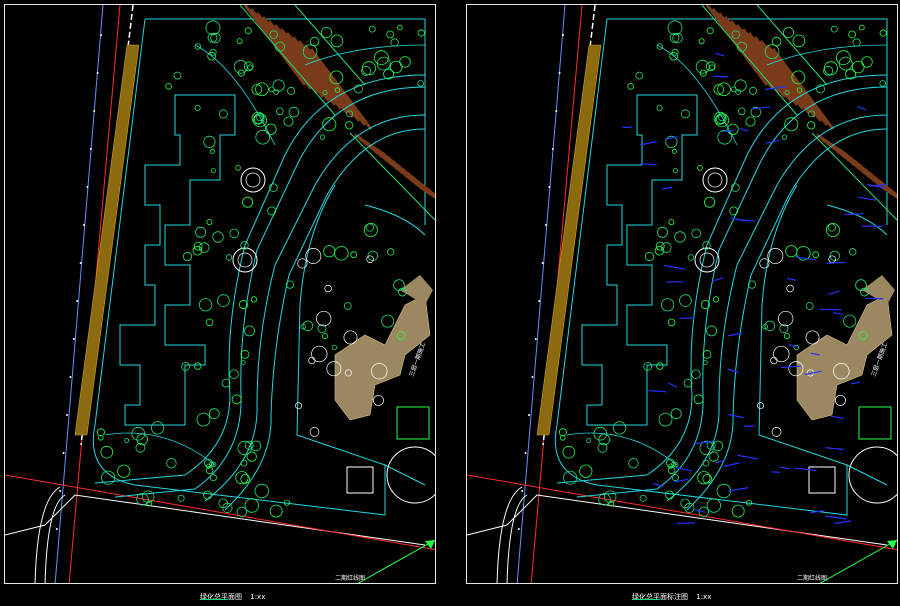 Image resolution: width=900 pixels, height=606 pixels. I want to click on east-pergola-group, so click(392, 176).